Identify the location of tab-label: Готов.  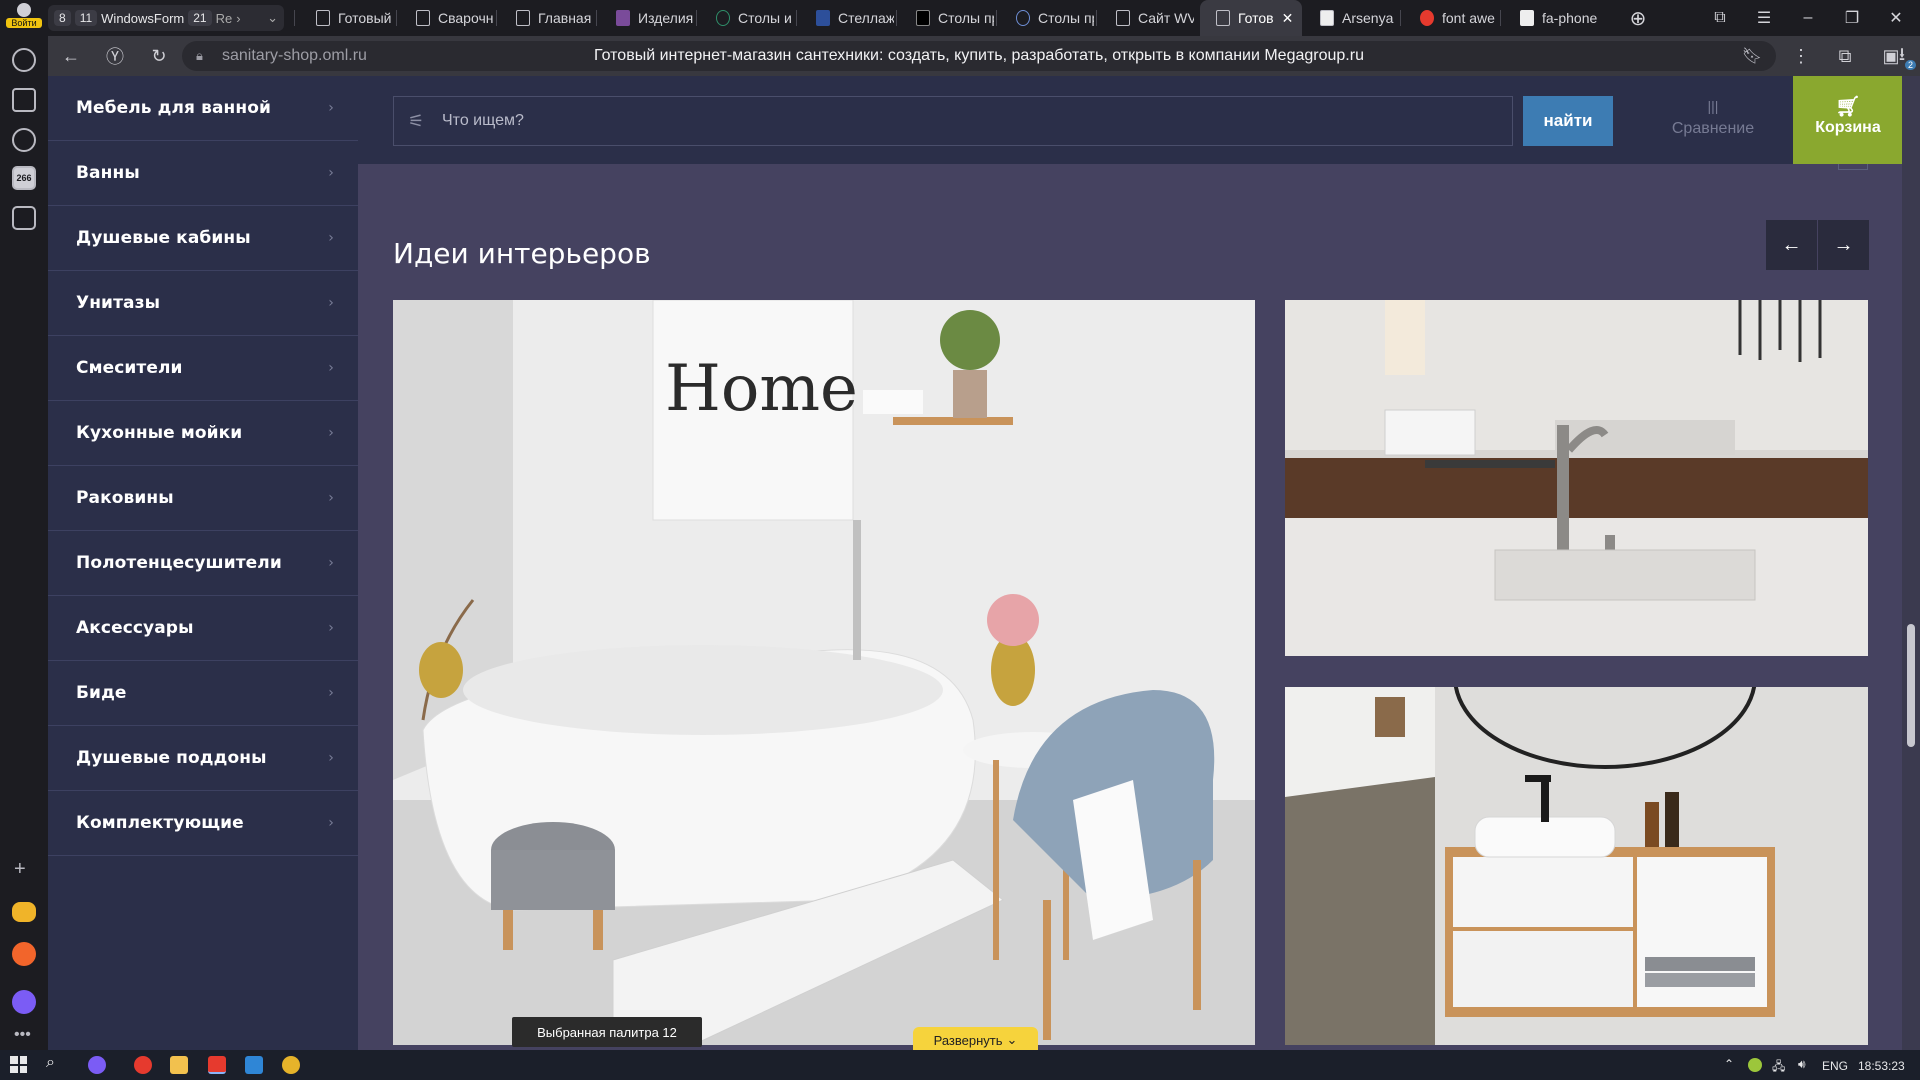
(1256, 18).